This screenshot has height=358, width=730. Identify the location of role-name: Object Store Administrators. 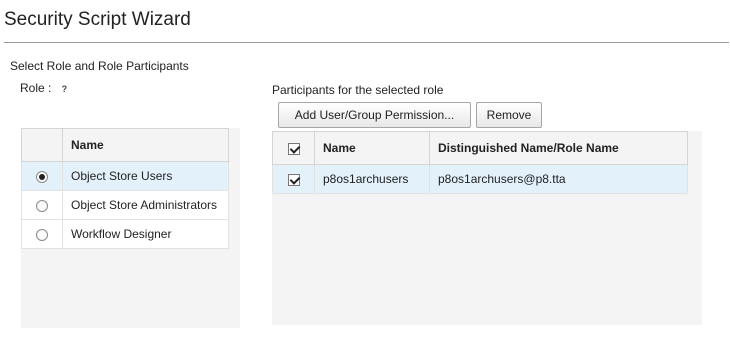
(145, 205).